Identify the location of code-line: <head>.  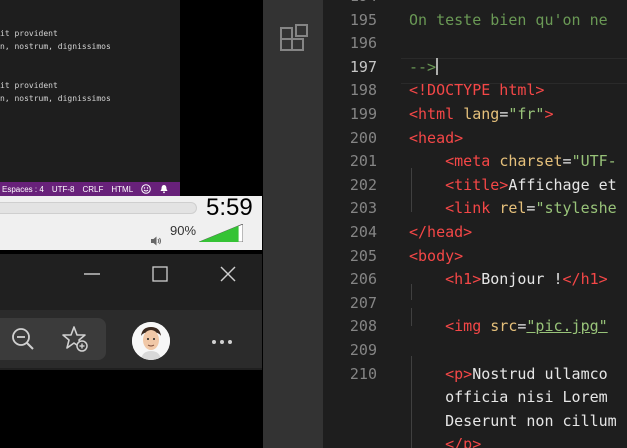
(436, 138).